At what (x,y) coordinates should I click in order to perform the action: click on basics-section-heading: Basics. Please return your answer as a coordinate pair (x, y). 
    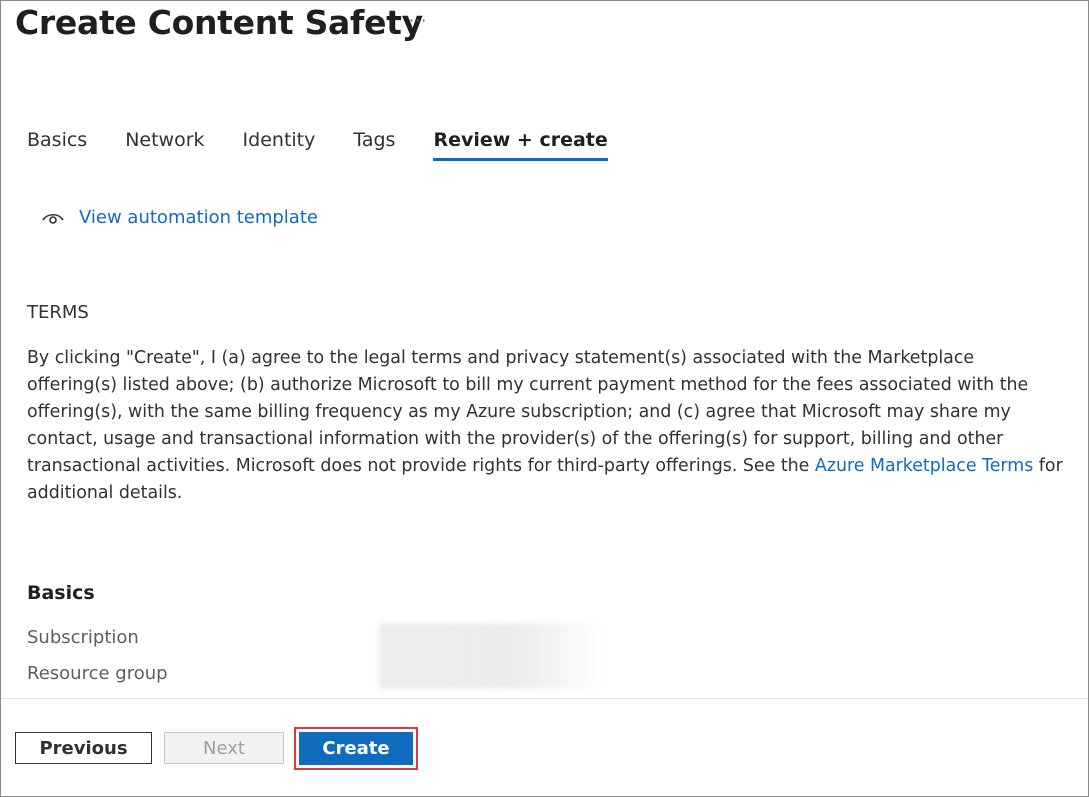
    Looking at the image, I should click on (61, 593).